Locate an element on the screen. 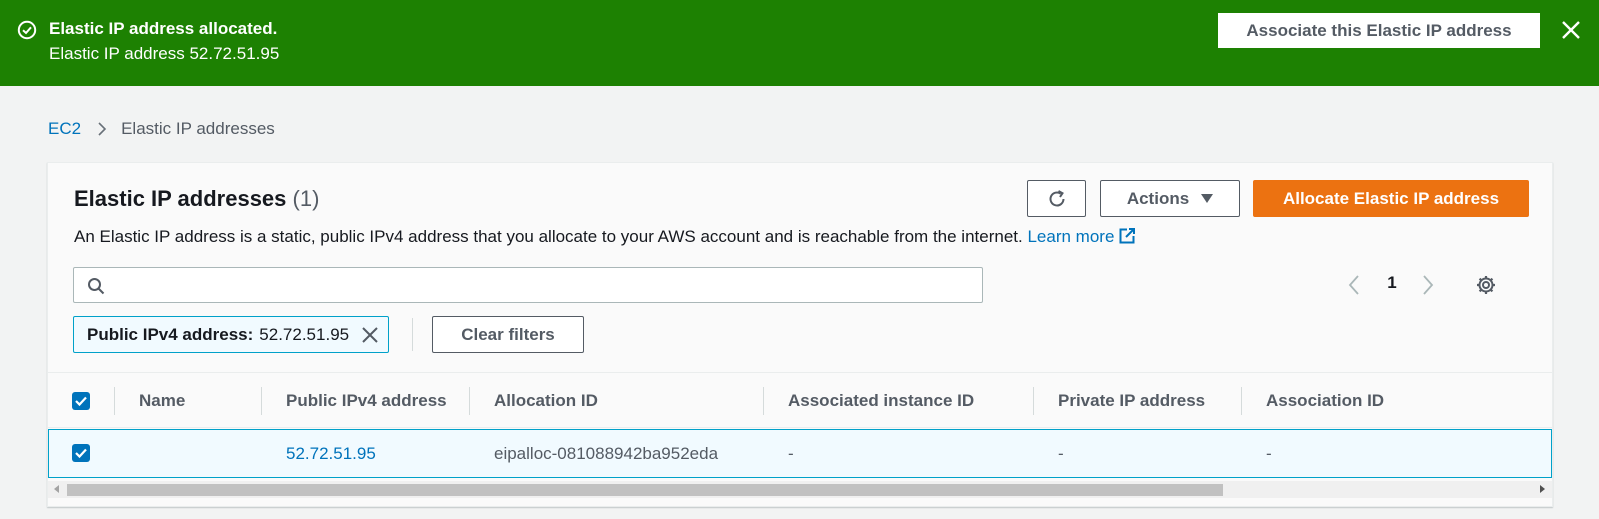 This screenshot has height=519, width=1599. column-header-public-ipv4: Public IPv4 address is located at coordinates (366, 401).